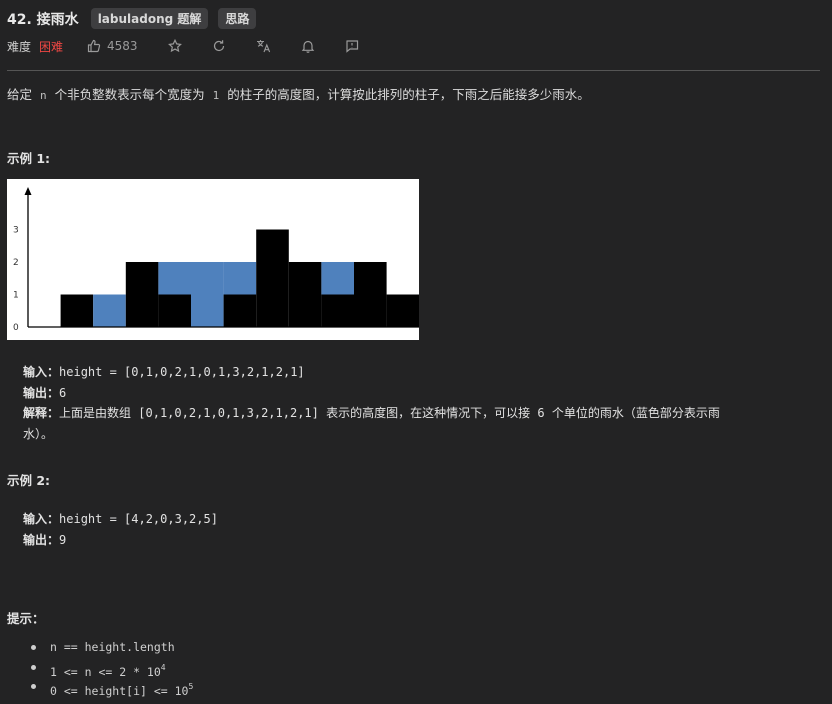 This screenshot has width=832, height=704. Describe the element at coordinates (20, 94) in the screenshot. I see `desc-prefix: 给定` at that location.